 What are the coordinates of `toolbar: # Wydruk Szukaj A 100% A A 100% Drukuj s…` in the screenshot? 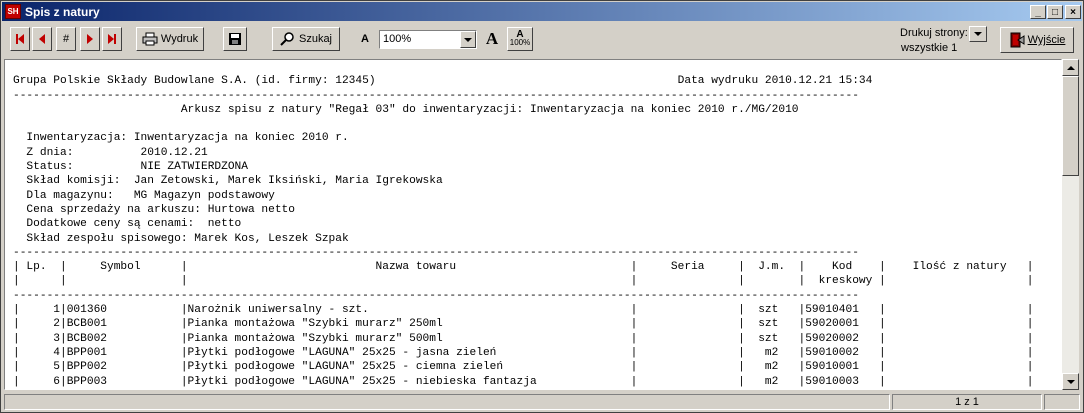 It's located at (542, 40).